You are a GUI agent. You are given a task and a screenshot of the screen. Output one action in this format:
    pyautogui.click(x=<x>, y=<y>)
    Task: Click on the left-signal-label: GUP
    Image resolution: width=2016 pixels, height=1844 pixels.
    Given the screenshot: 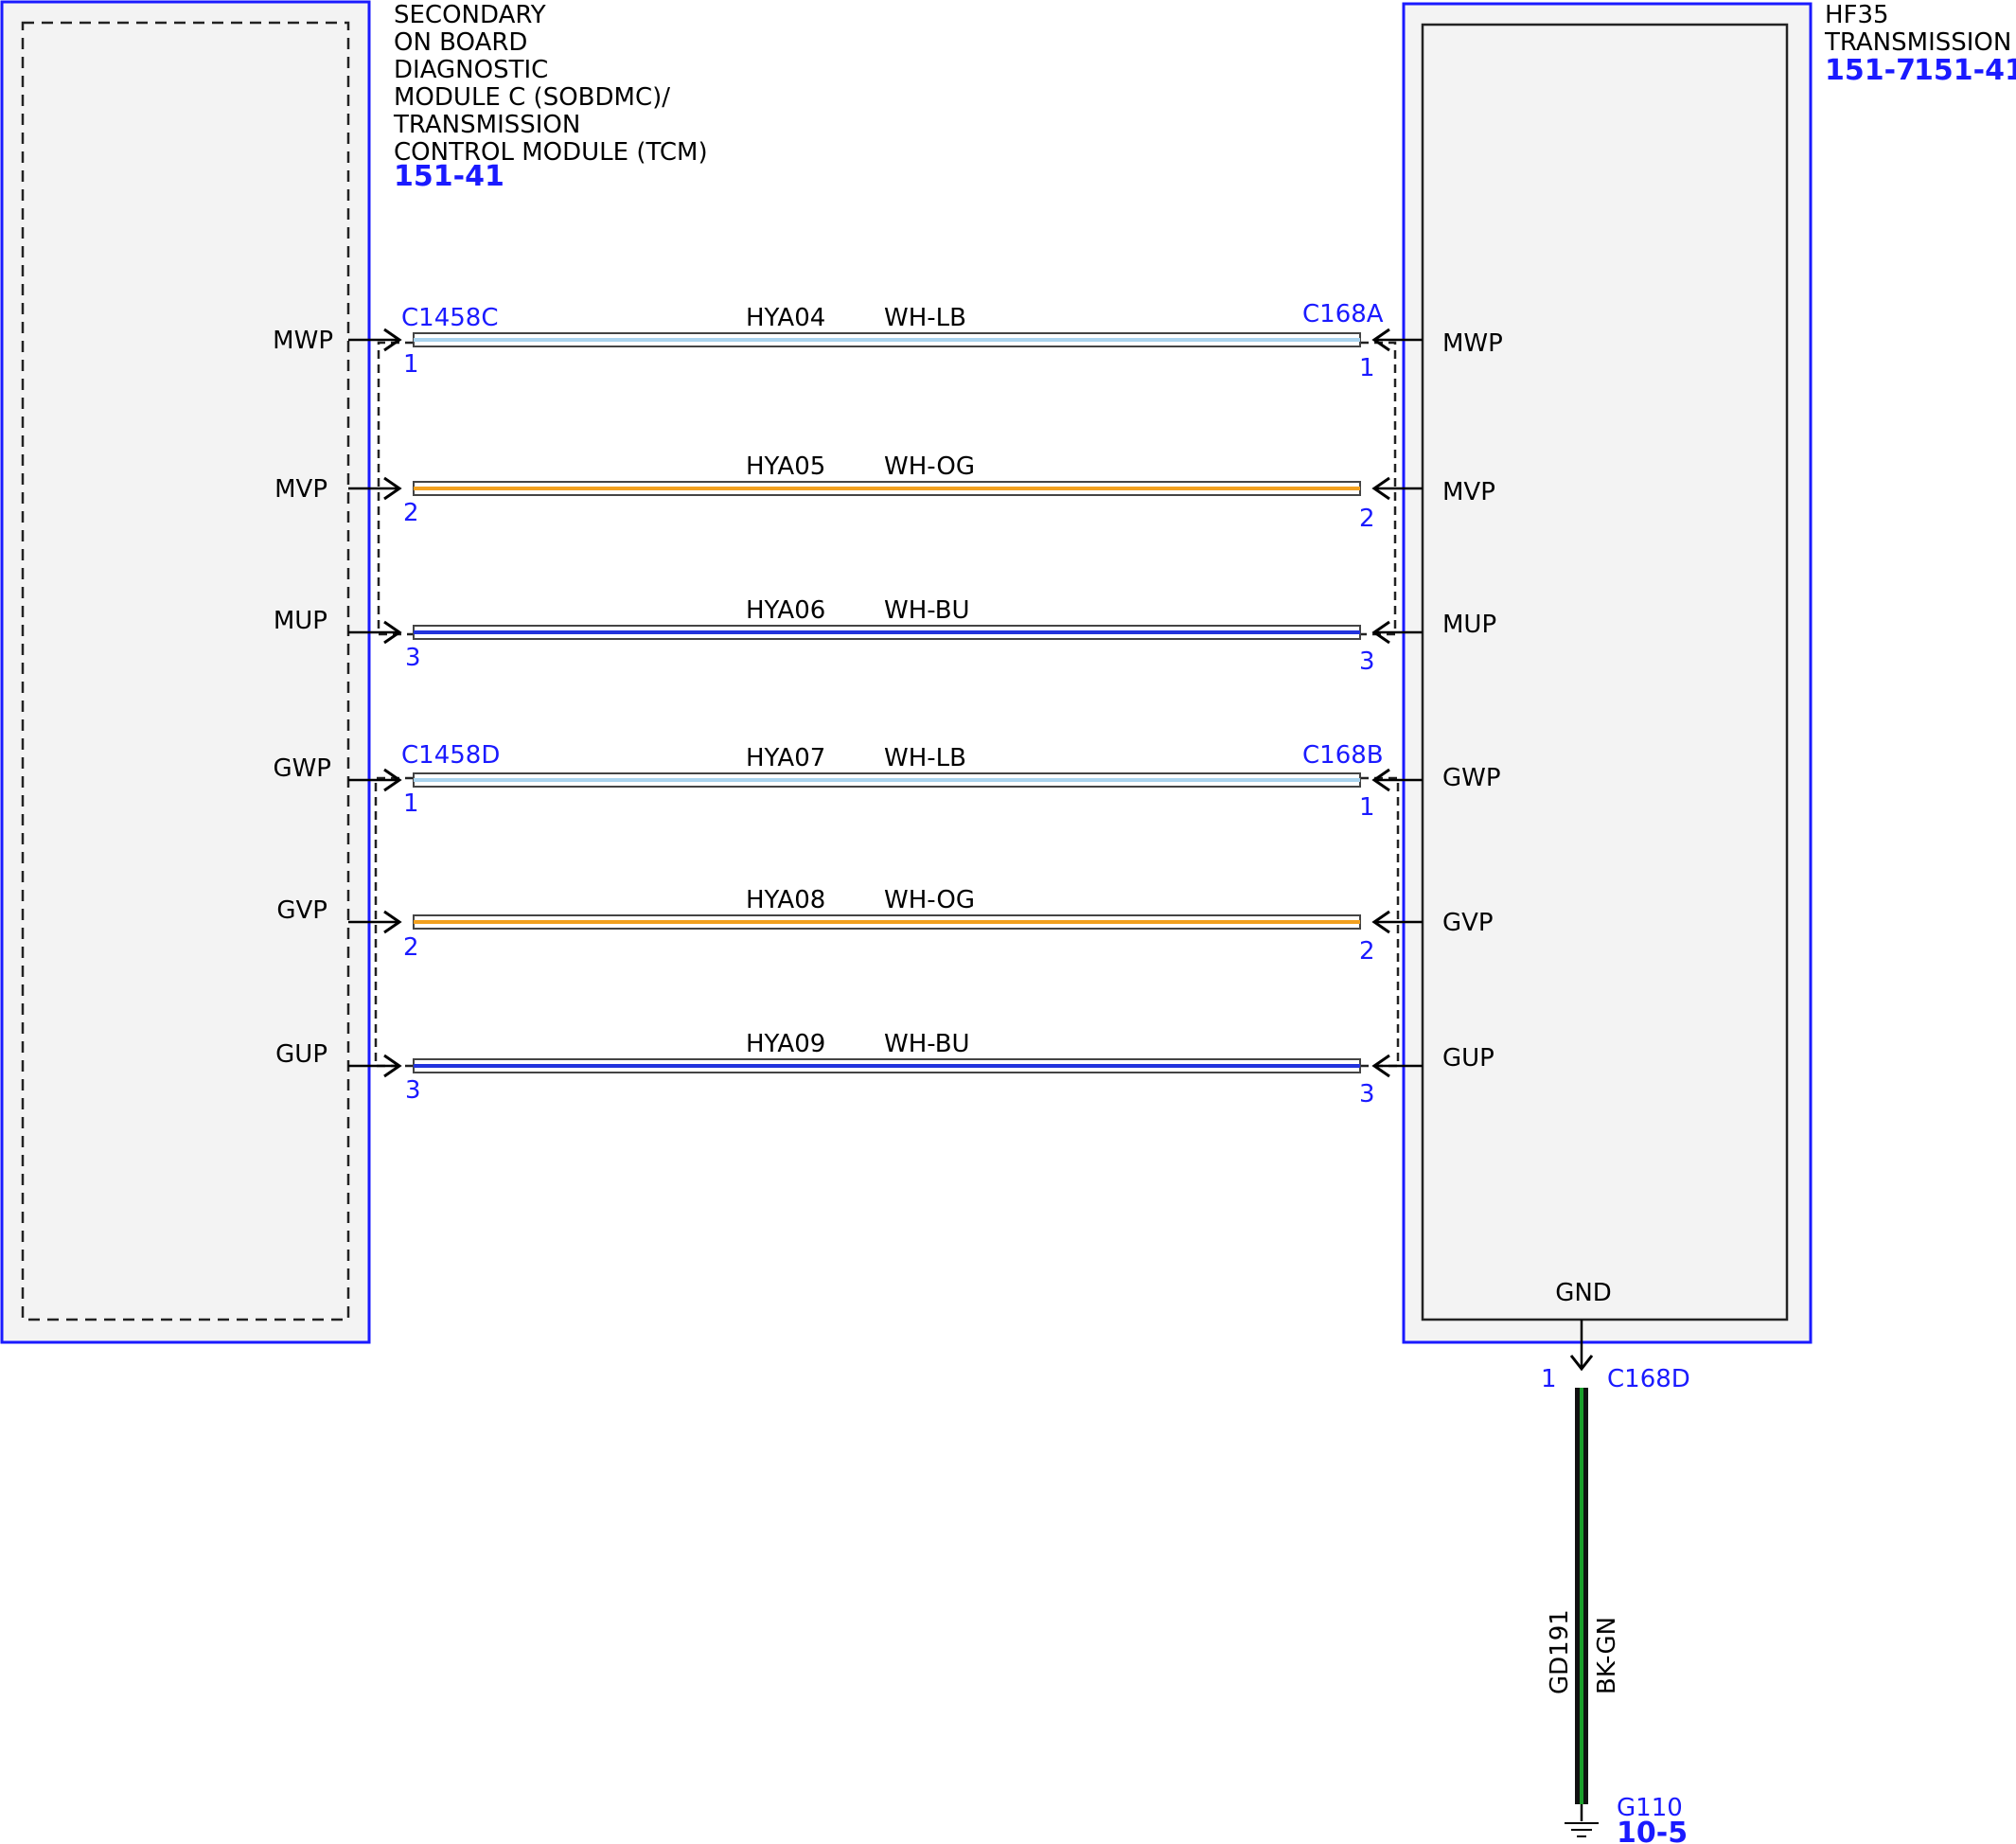 What is the action you would take?
    pyautogui.click(x=301, y=1054)
    